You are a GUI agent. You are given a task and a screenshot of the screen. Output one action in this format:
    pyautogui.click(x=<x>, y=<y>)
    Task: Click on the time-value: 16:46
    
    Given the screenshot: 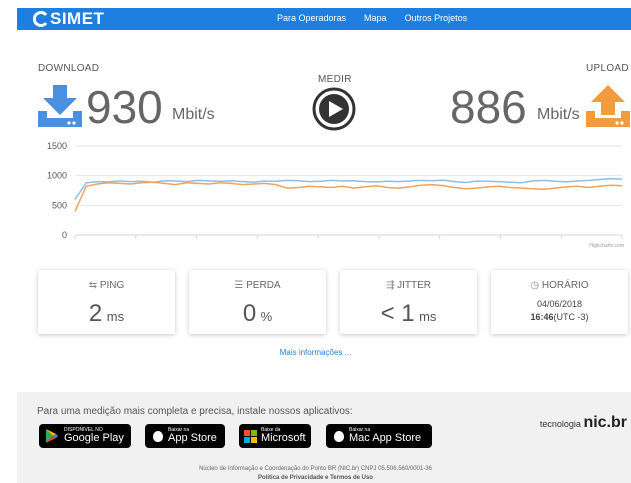 What is the action you would take?
    pyautogui.click(x=542, y=317)
    